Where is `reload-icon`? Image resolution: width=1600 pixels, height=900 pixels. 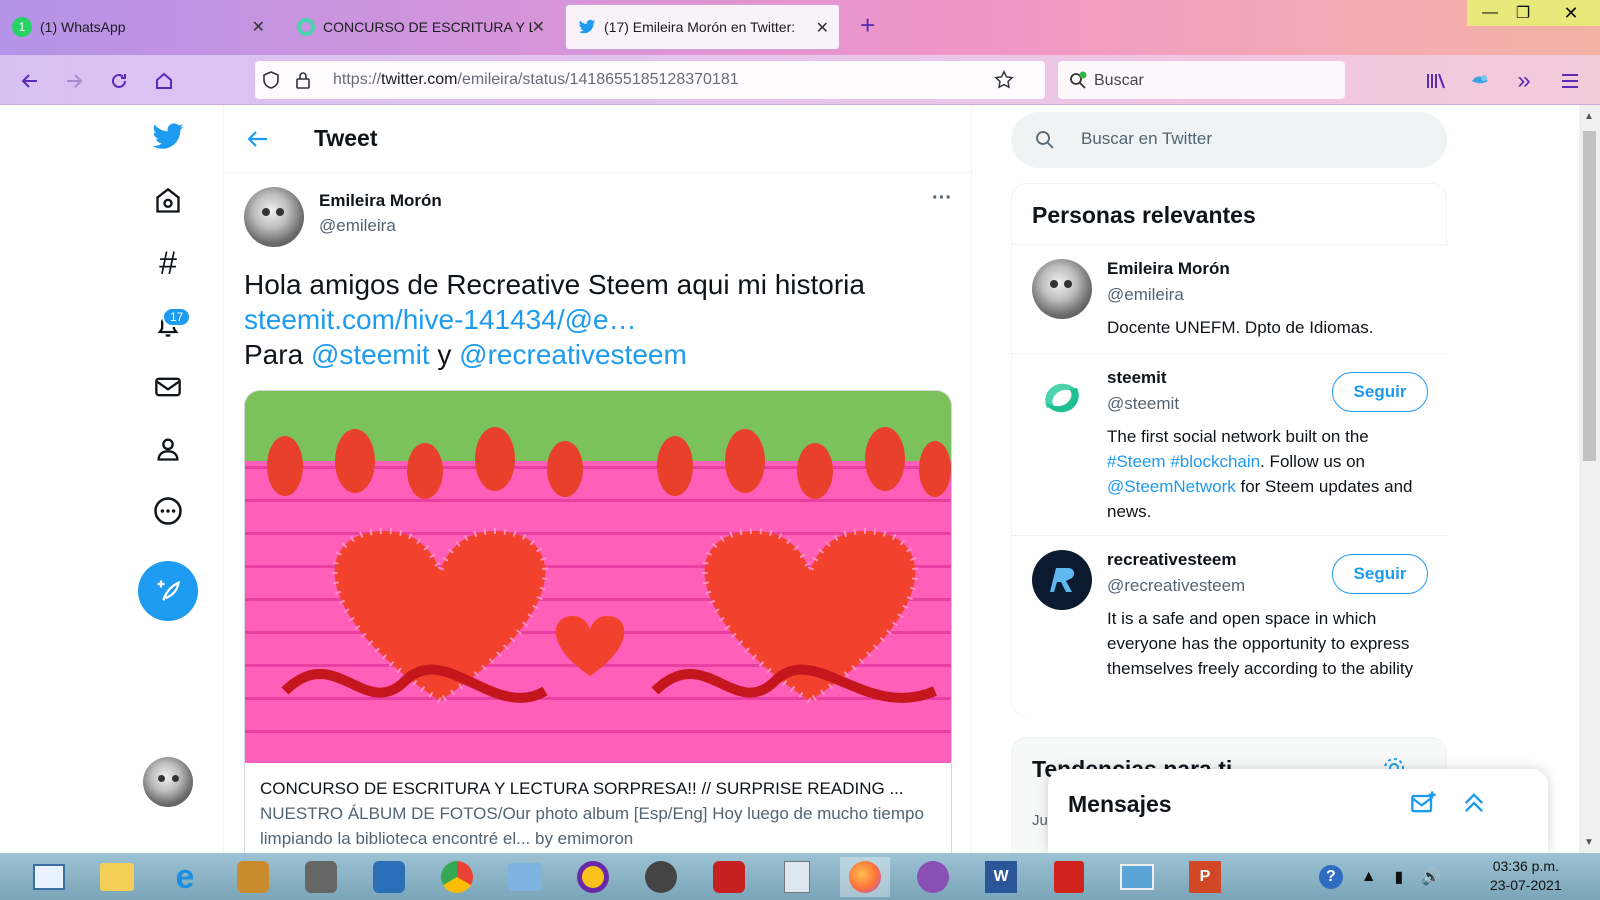 reload-icon is located at coordinates (119, 81).